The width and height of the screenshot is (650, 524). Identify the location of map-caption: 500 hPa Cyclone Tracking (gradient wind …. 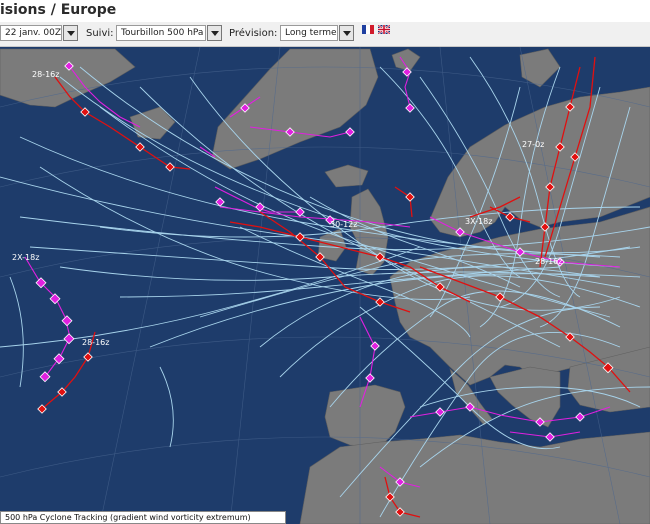
(143, 517).